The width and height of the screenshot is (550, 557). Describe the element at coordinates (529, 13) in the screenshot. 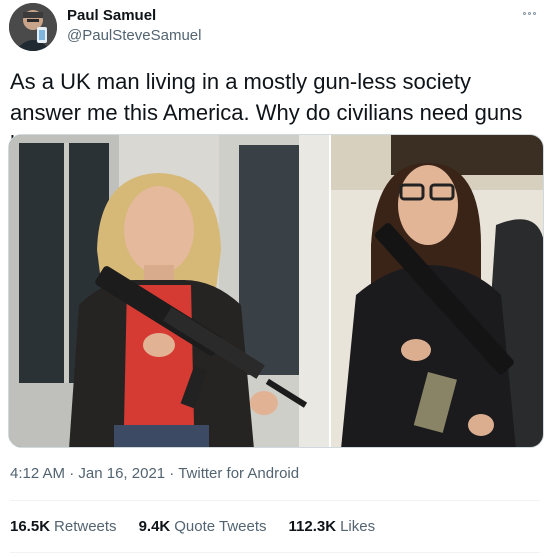

I see `more-options-icon` at that location.